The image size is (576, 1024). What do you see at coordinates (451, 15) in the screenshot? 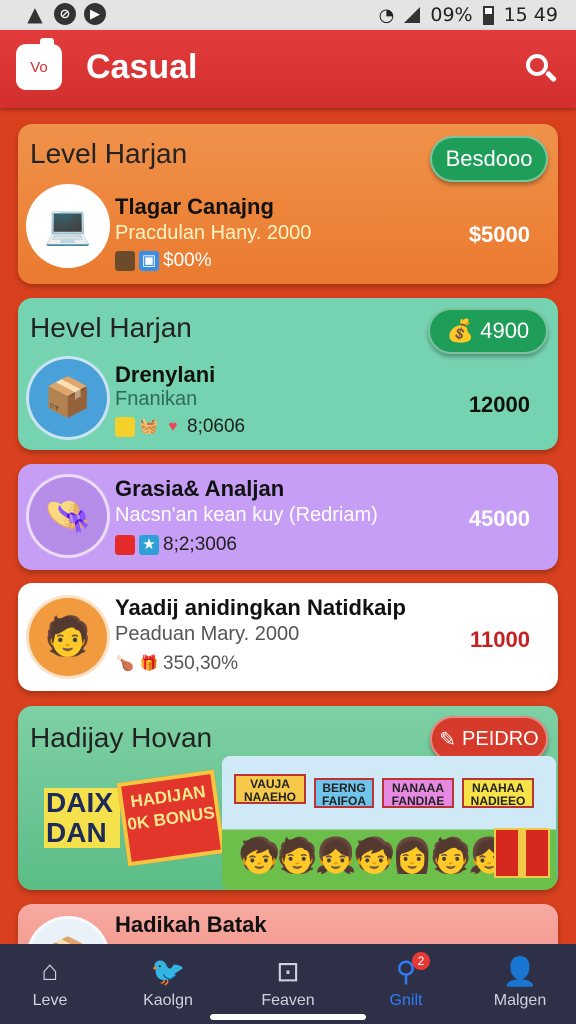
I see `battery-percent: 09%` at bounding box center [451, 15].